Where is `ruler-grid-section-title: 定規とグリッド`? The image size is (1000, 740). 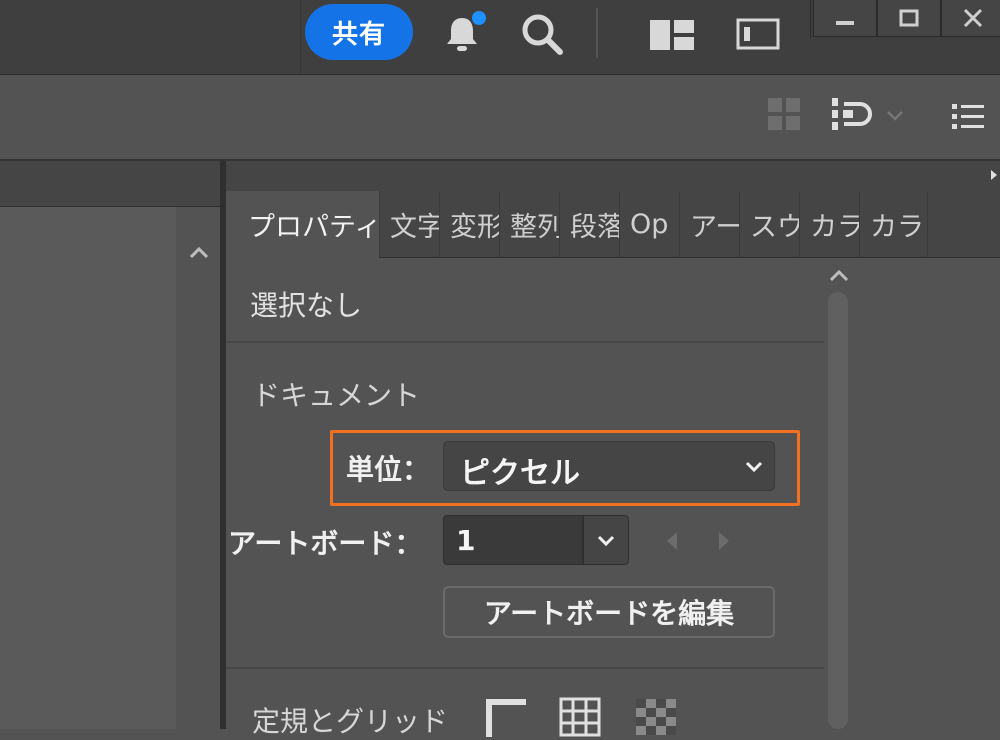
ruler-grid-section-title: 定規とグリッド is located at coordinates (350, 721).